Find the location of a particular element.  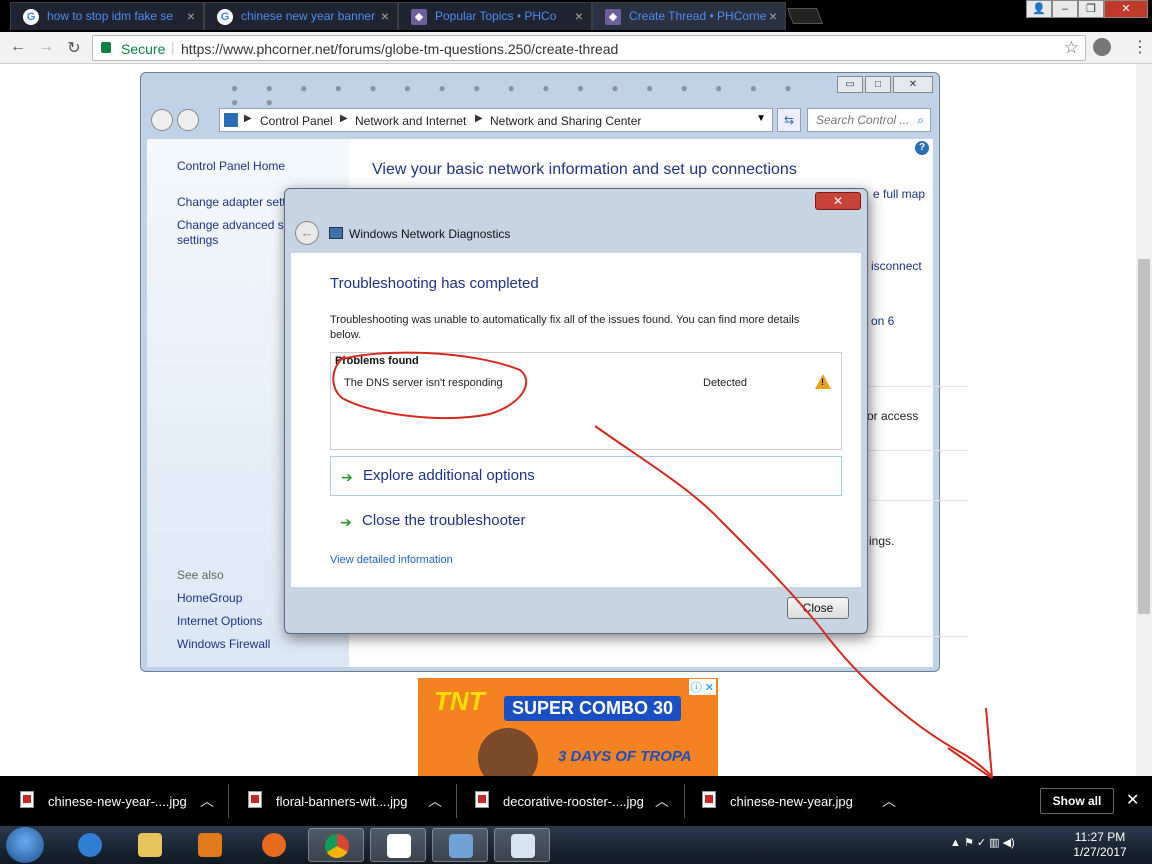

explorer-search-input: Search Control ... ⌕ is located at coordinates (869, 120).